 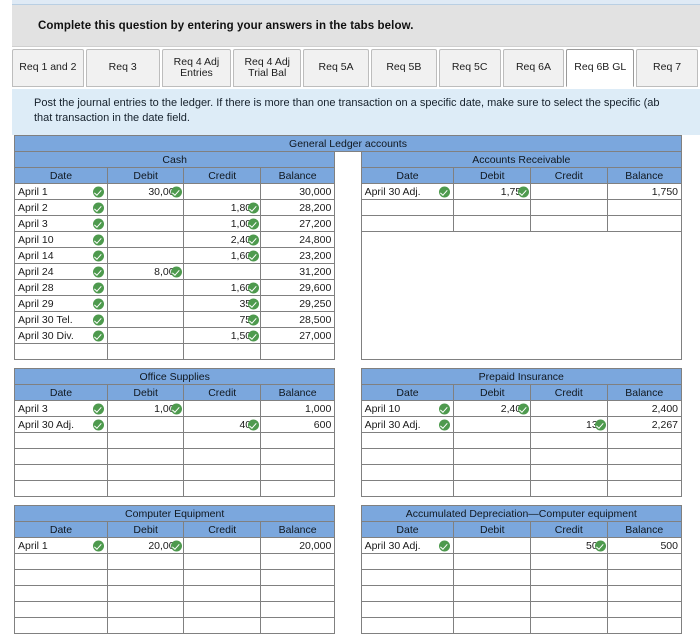 What do you see at coordinates (222, 424) in the screenshot?
I see `credit-cell: 400` at bounding box center [222, 424].